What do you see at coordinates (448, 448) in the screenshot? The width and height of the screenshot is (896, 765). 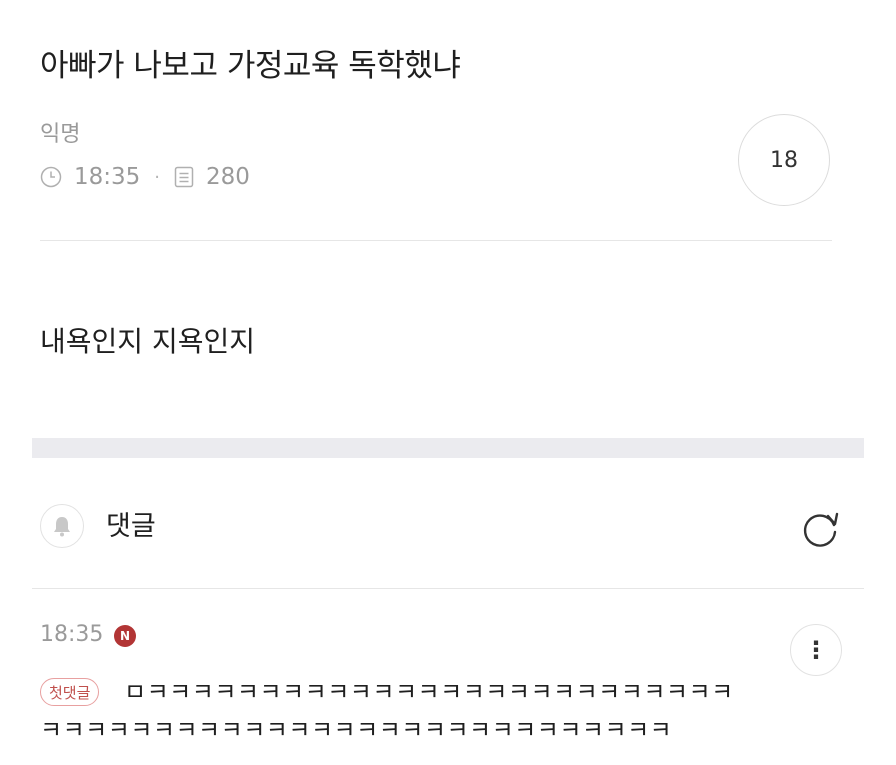 I see `section-separator` at bounding box center [448, 448].